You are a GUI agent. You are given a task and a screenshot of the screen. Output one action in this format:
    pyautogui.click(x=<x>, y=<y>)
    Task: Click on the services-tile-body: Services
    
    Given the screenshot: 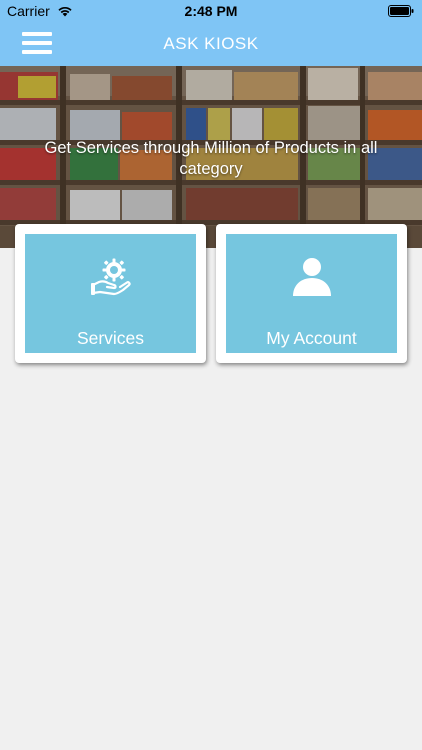 What is the action you would take?
    pyautogui.click(x=110, y=293)
    